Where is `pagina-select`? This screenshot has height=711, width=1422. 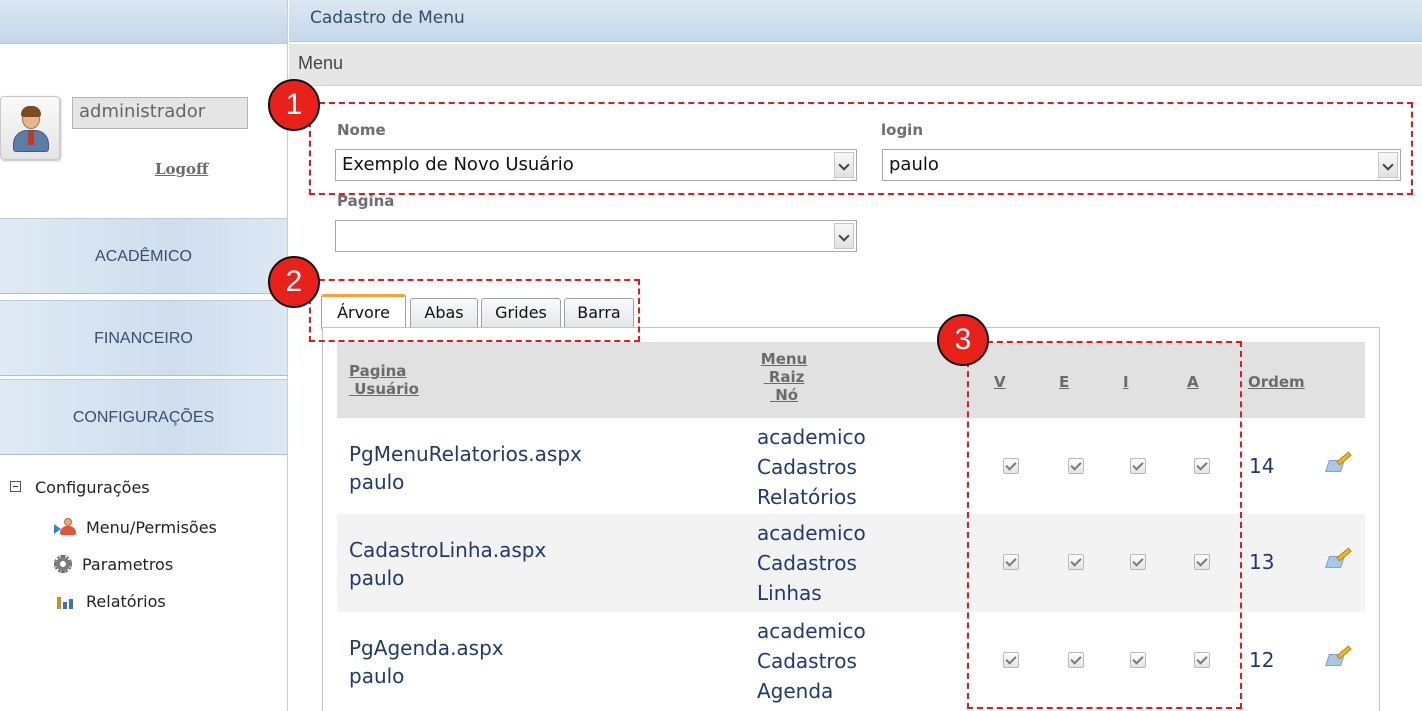 pagina-select is located at coordinates (596, 236).